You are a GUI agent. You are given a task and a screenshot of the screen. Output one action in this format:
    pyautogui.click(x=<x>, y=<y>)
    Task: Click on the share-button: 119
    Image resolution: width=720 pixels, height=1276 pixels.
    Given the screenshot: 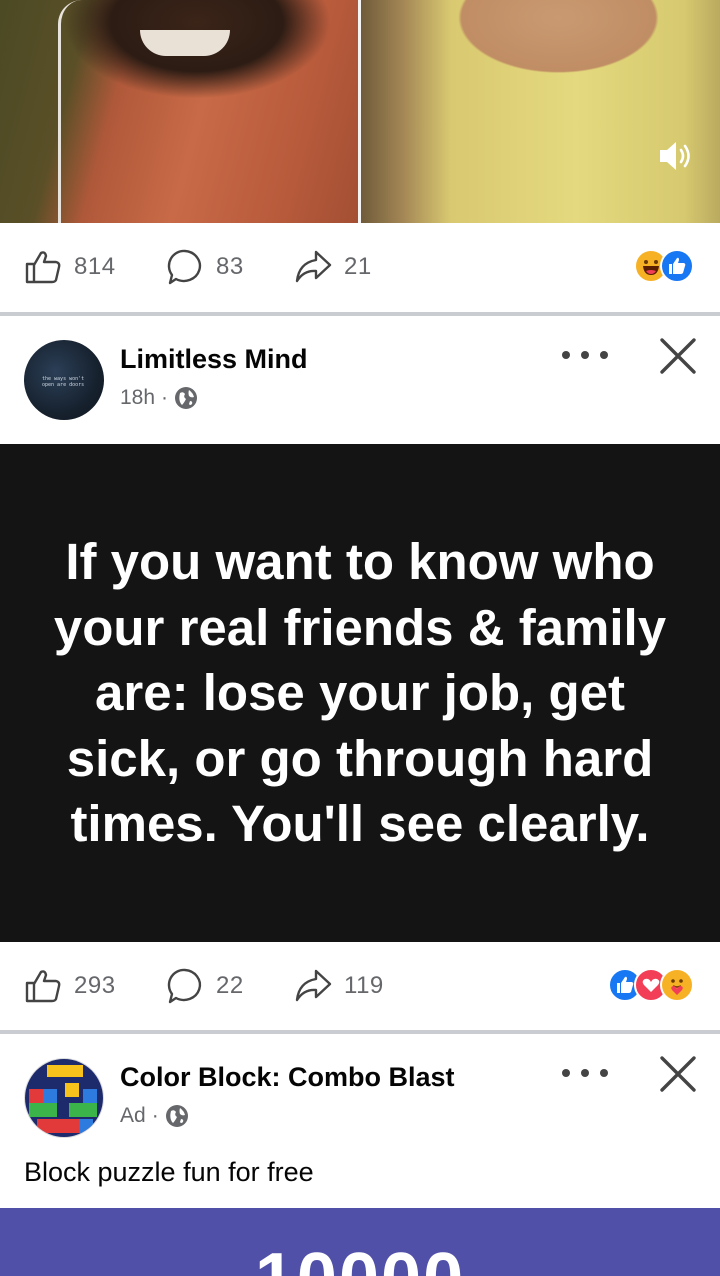 What is the action you would take?
    pyautogui.click(x=339, y=986)
    